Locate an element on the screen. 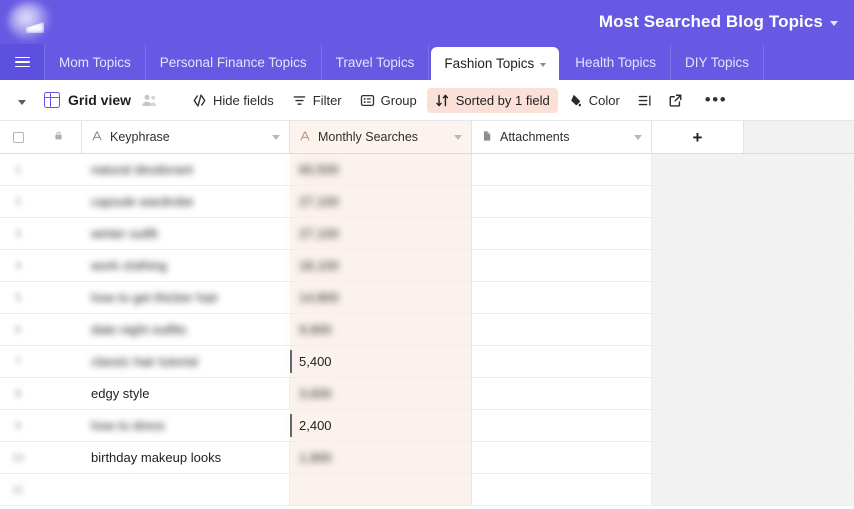 The width and height of the screenshot is (854, 509). text-field-icon is located at coordinates (305, 137).